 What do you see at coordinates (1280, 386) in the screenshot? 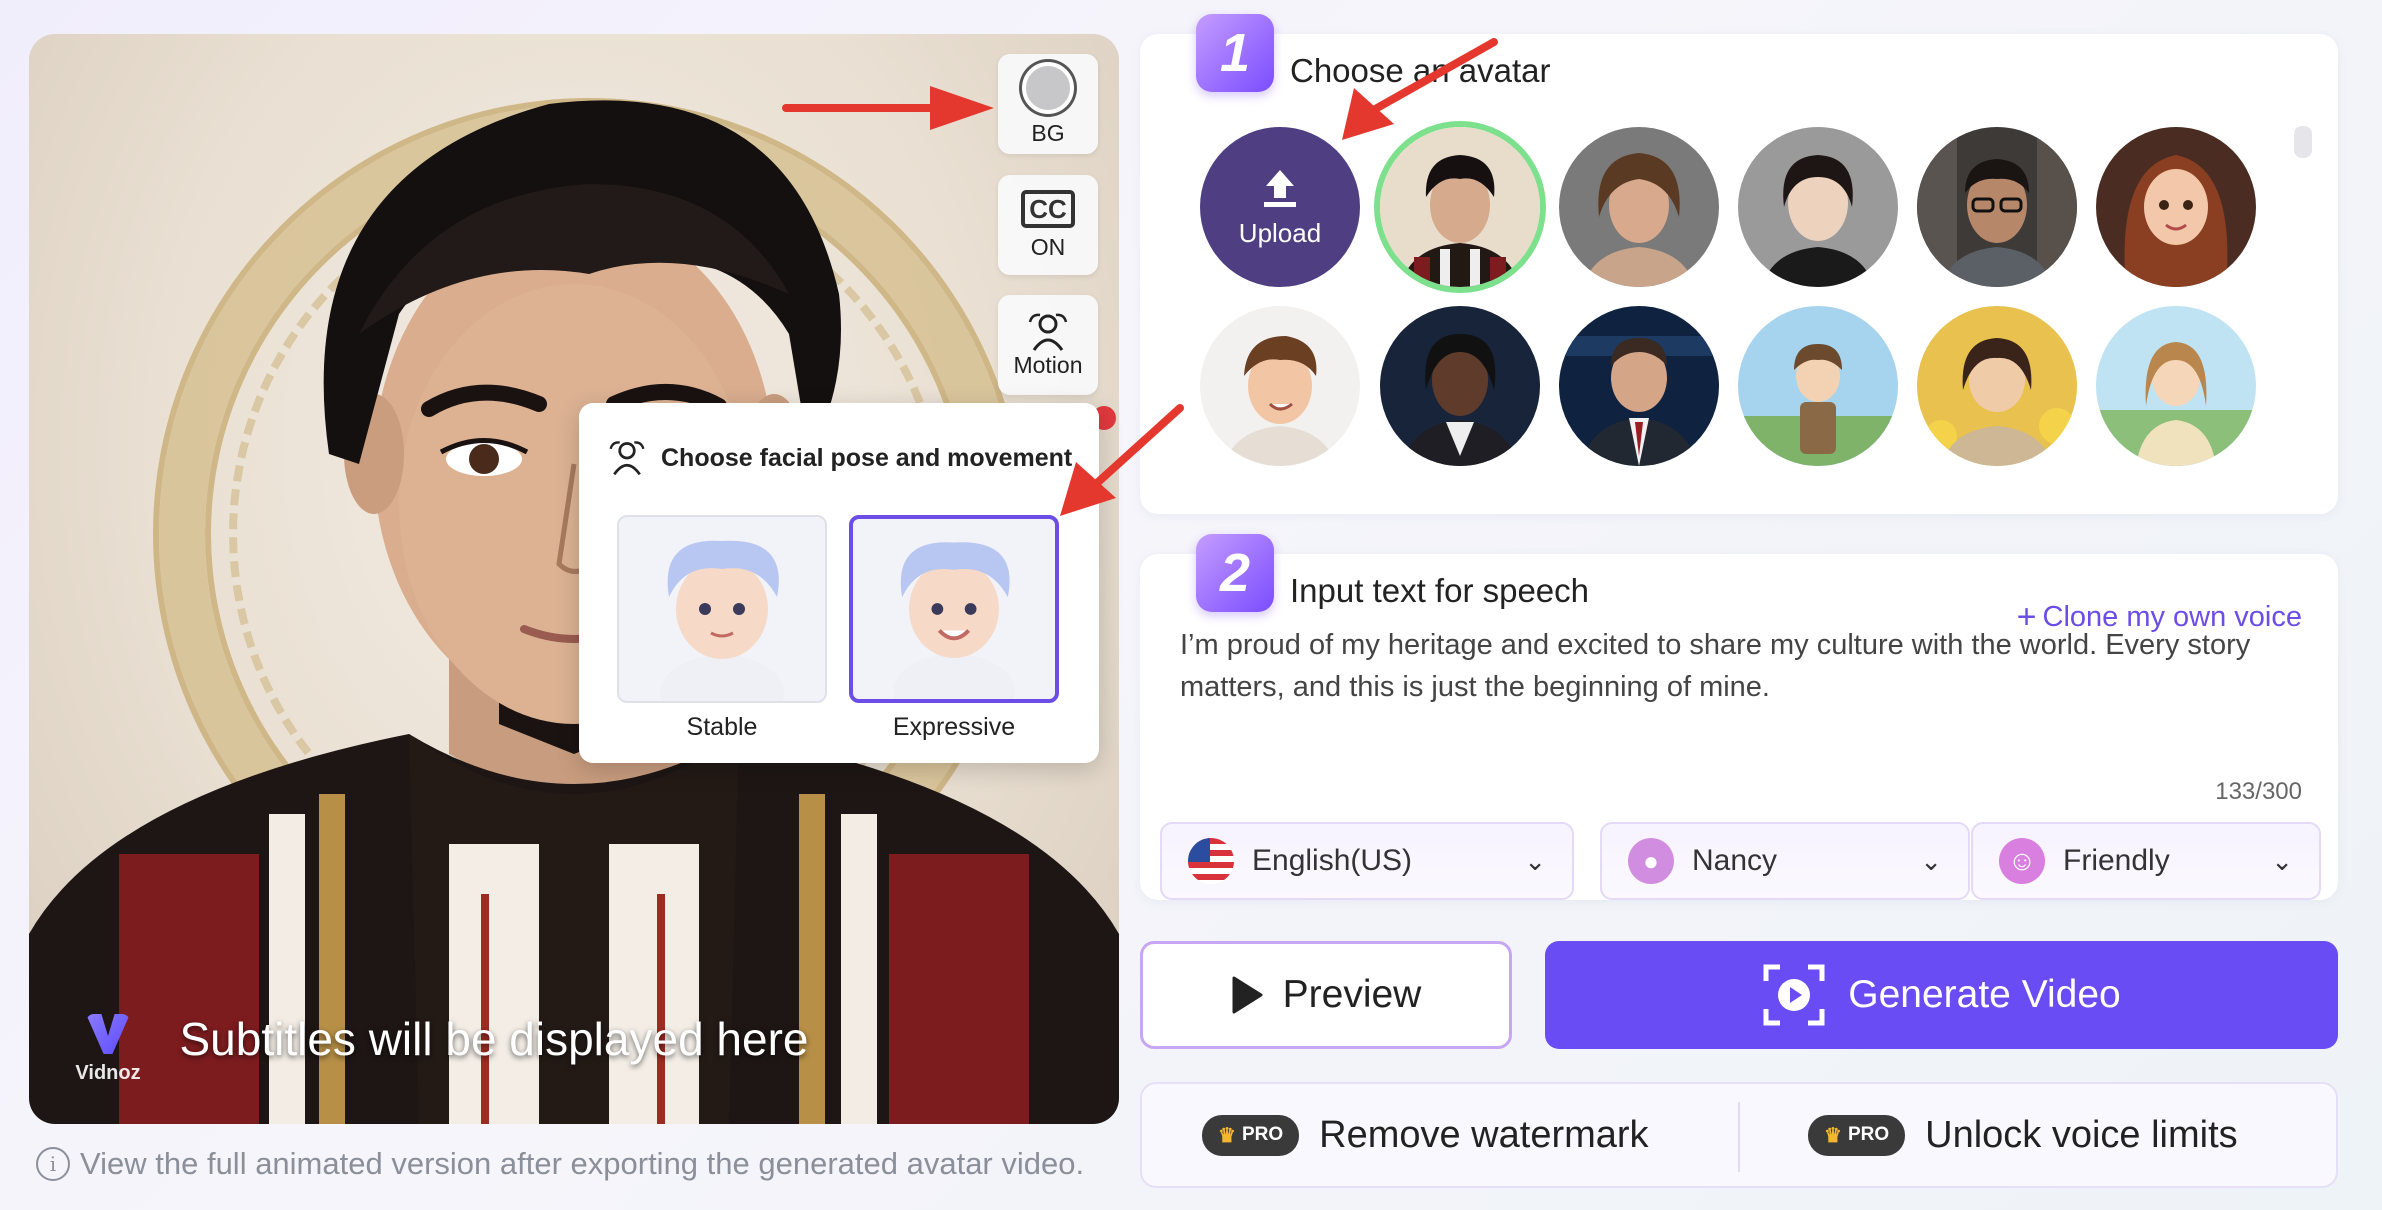
I see `avatar-cartoon-man-brown-hair` at bounding box center [1280, 386].